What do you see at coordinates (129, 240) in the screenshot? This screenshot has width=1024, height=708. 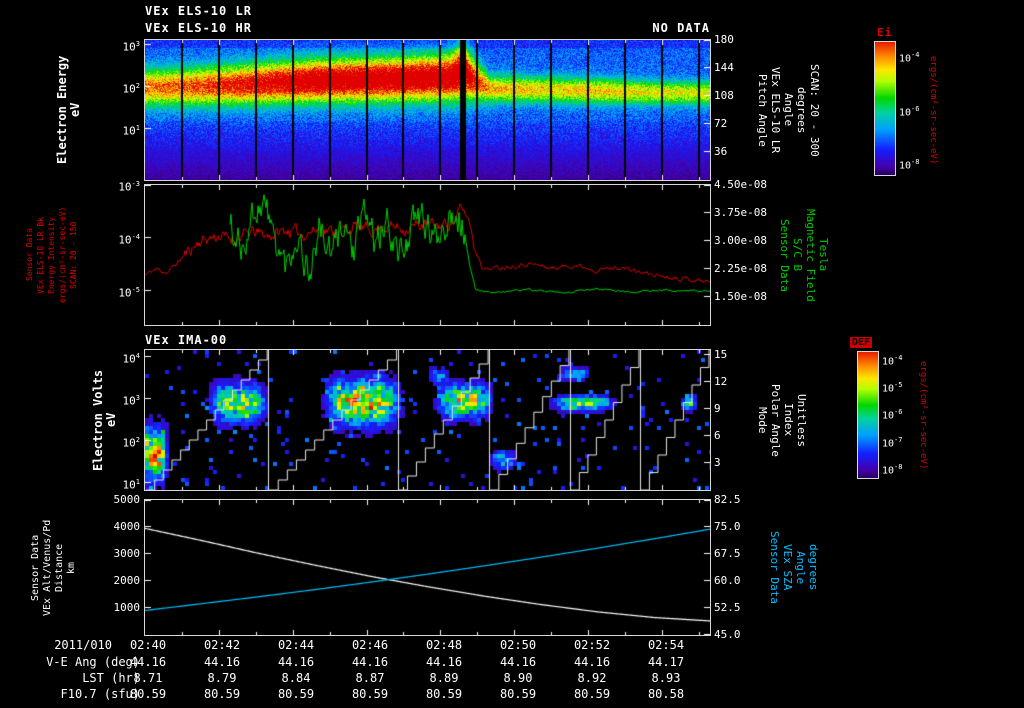 I see `panel2-y-tick-label: 10-4` at bounding box center [129, 240].